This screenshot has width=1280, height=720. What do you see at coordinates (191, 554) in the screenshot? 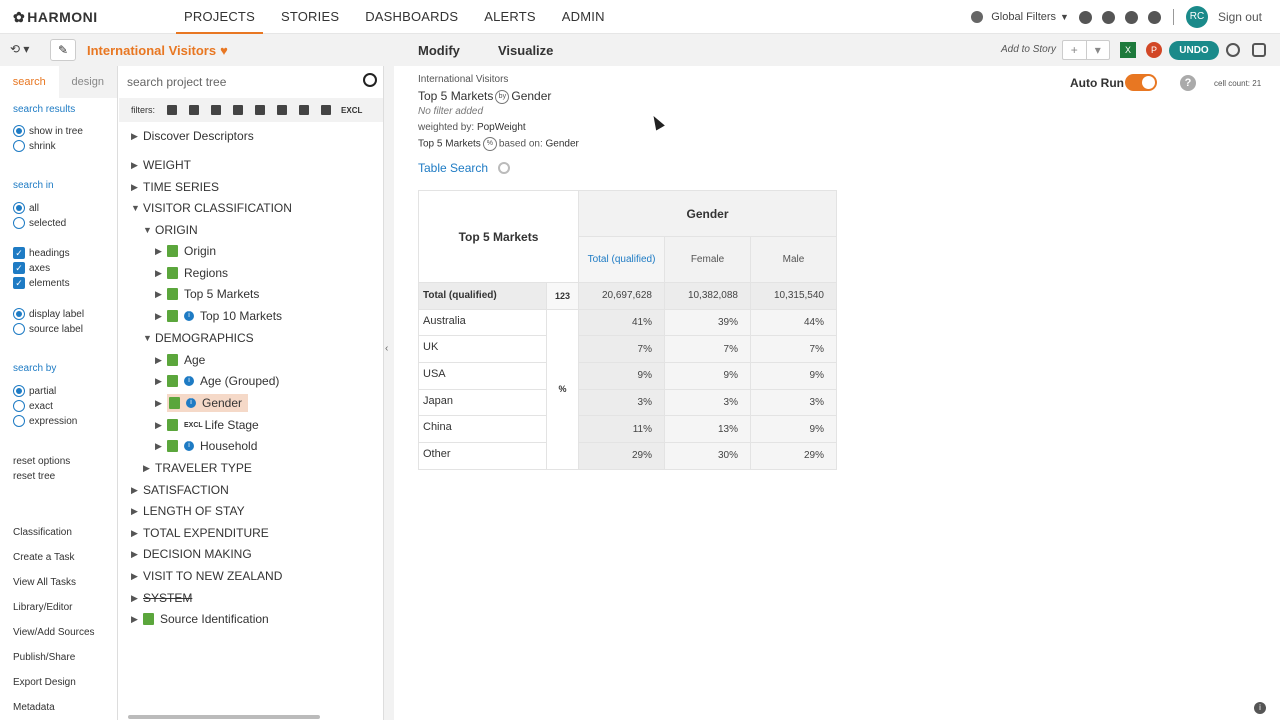
I see `tree-node-decision-making: ▶ DECISION MAKING` at bounding box center [191, 554].